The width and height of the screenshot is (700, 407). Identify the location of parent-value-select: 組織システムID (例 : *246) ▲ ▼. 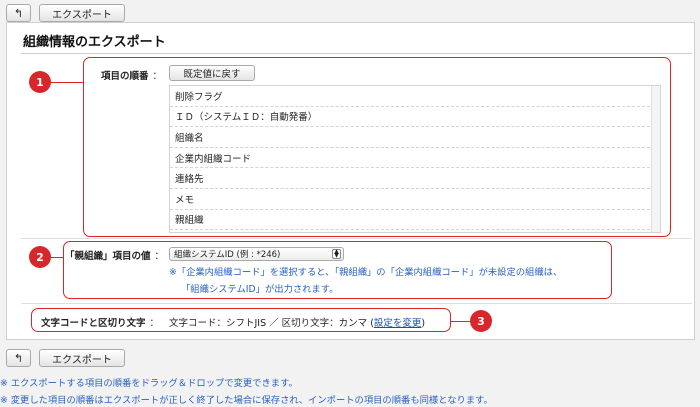
(256, 254).